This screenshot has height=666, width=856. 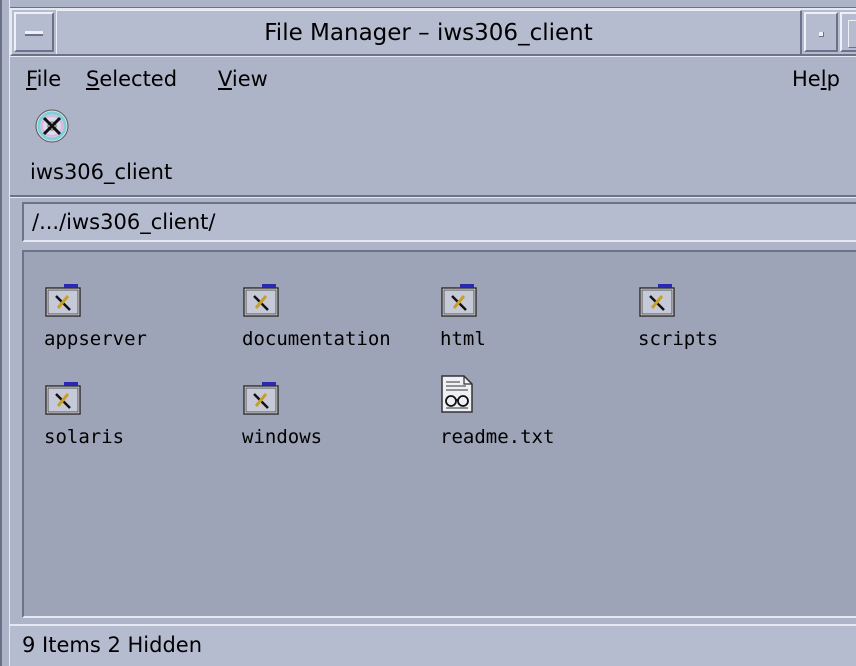 I want to click on file-name: html, so click(x=463, y=339).